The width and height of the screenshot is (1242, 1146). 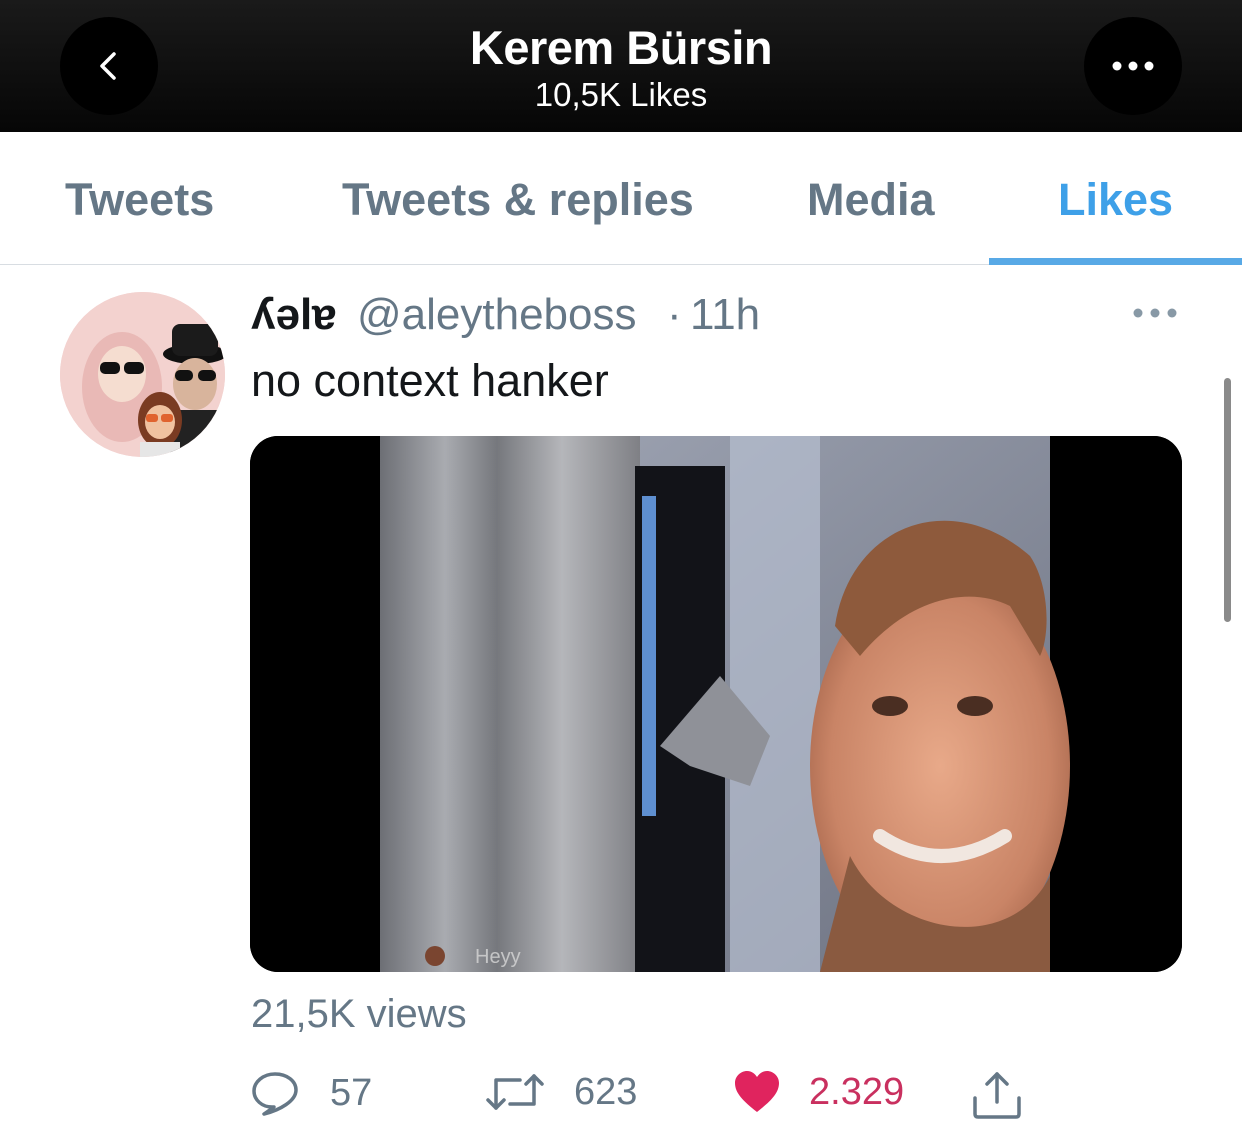 I want to click on like-button: 2.329, so click(x=818, y=1092).